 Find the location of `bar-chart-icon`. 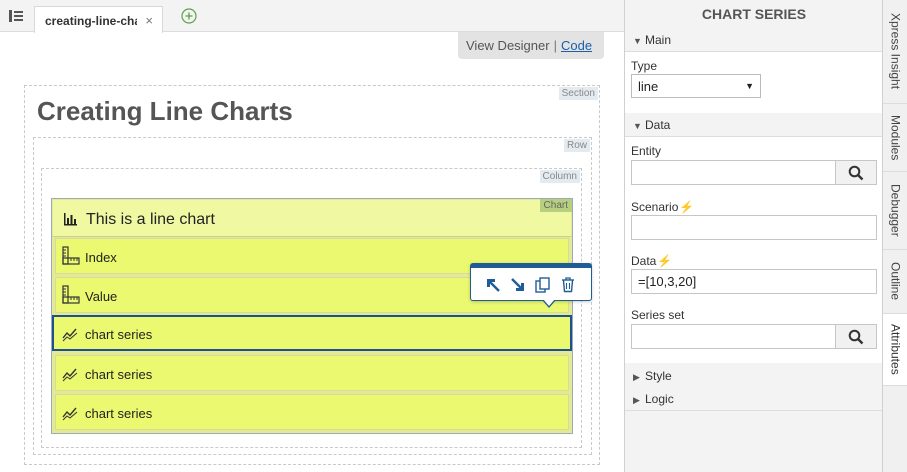

bar-chart-icon is located at coordinates (70, 219).